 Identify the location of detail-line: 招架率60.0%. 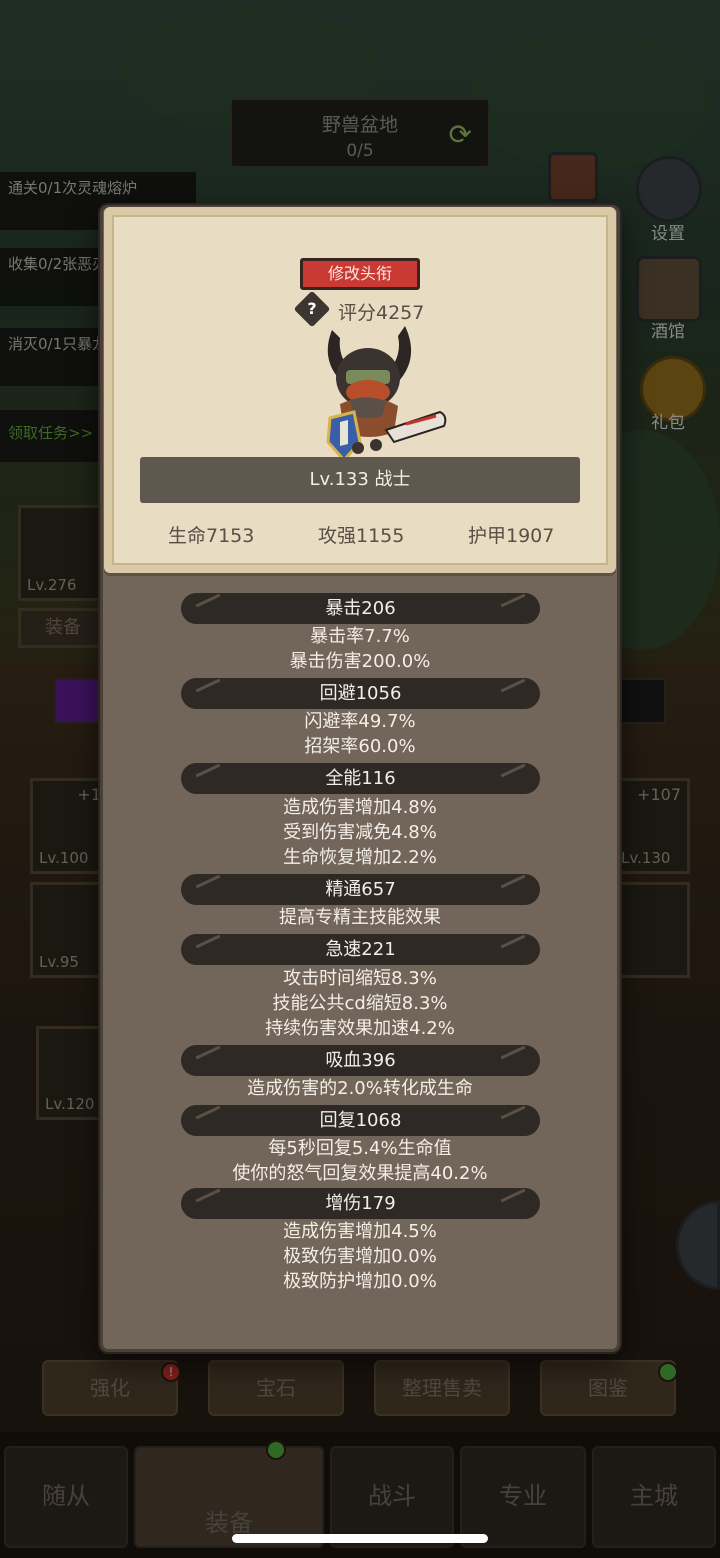
(360, 746).